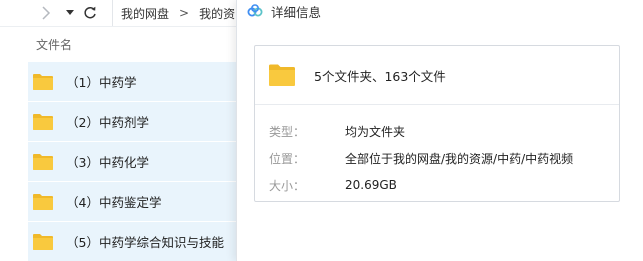  I want to click on file-row: （2）中药剂学, so click(134, 121).